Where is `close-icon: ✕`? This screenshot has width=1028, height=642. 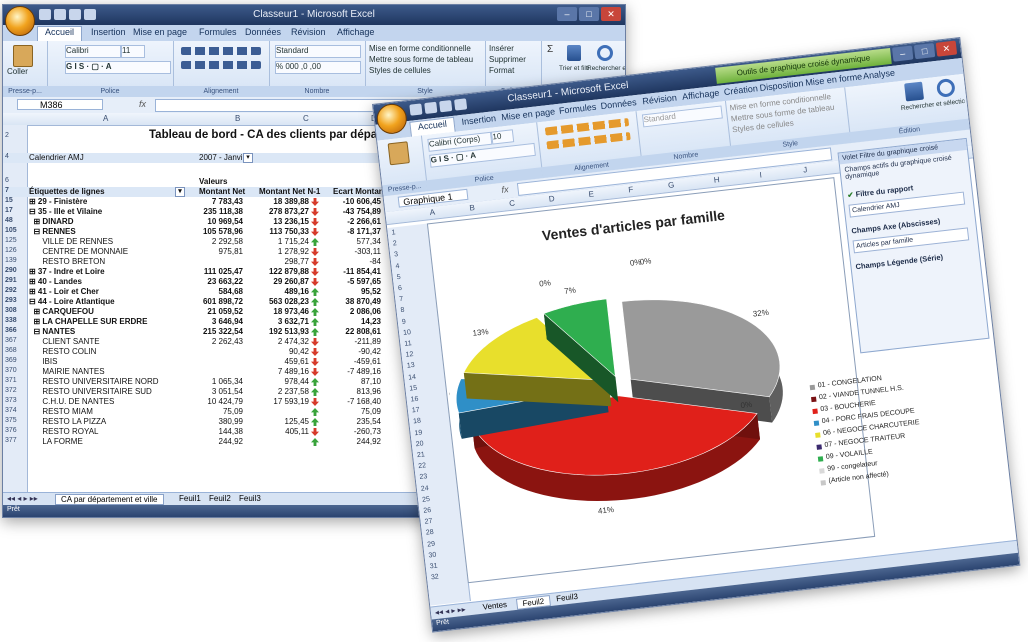
close-icon: ✕ is located at coordinates (946, 48).